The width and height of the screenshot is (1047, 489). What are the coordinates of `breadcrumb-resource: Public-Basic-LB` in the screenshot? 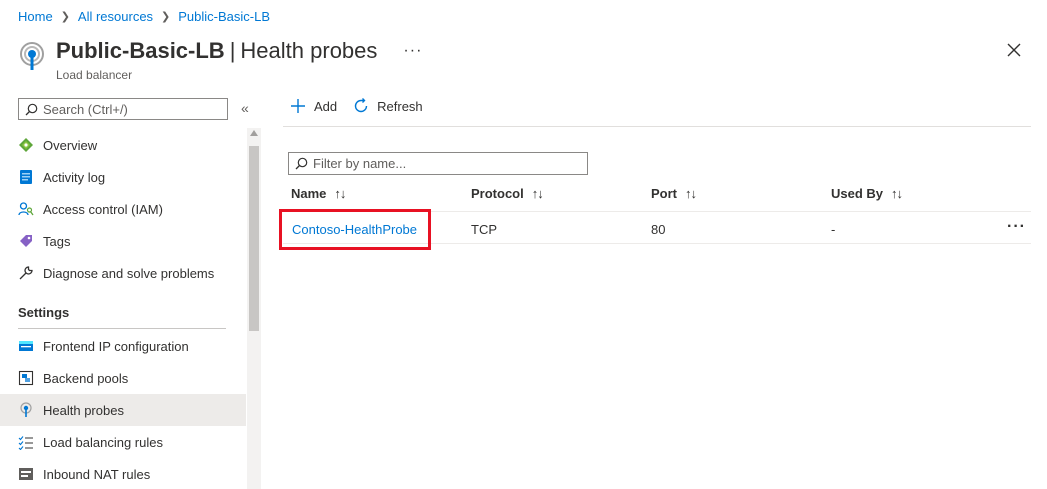 It's located at (224, 16).